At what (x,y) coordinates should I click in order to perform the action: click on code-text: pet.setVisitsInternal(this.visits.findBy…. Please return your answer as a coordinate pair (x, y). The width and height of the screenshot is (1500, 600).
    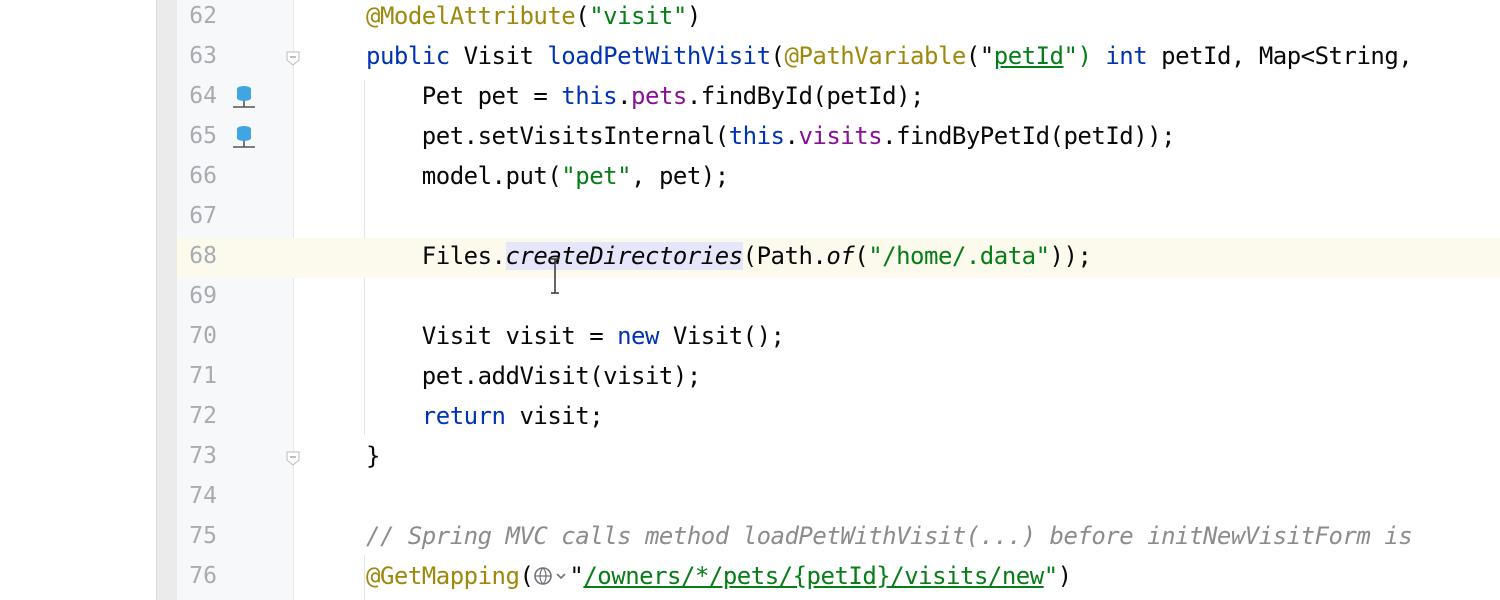
    Looking at the image, I should click on (771, 136).